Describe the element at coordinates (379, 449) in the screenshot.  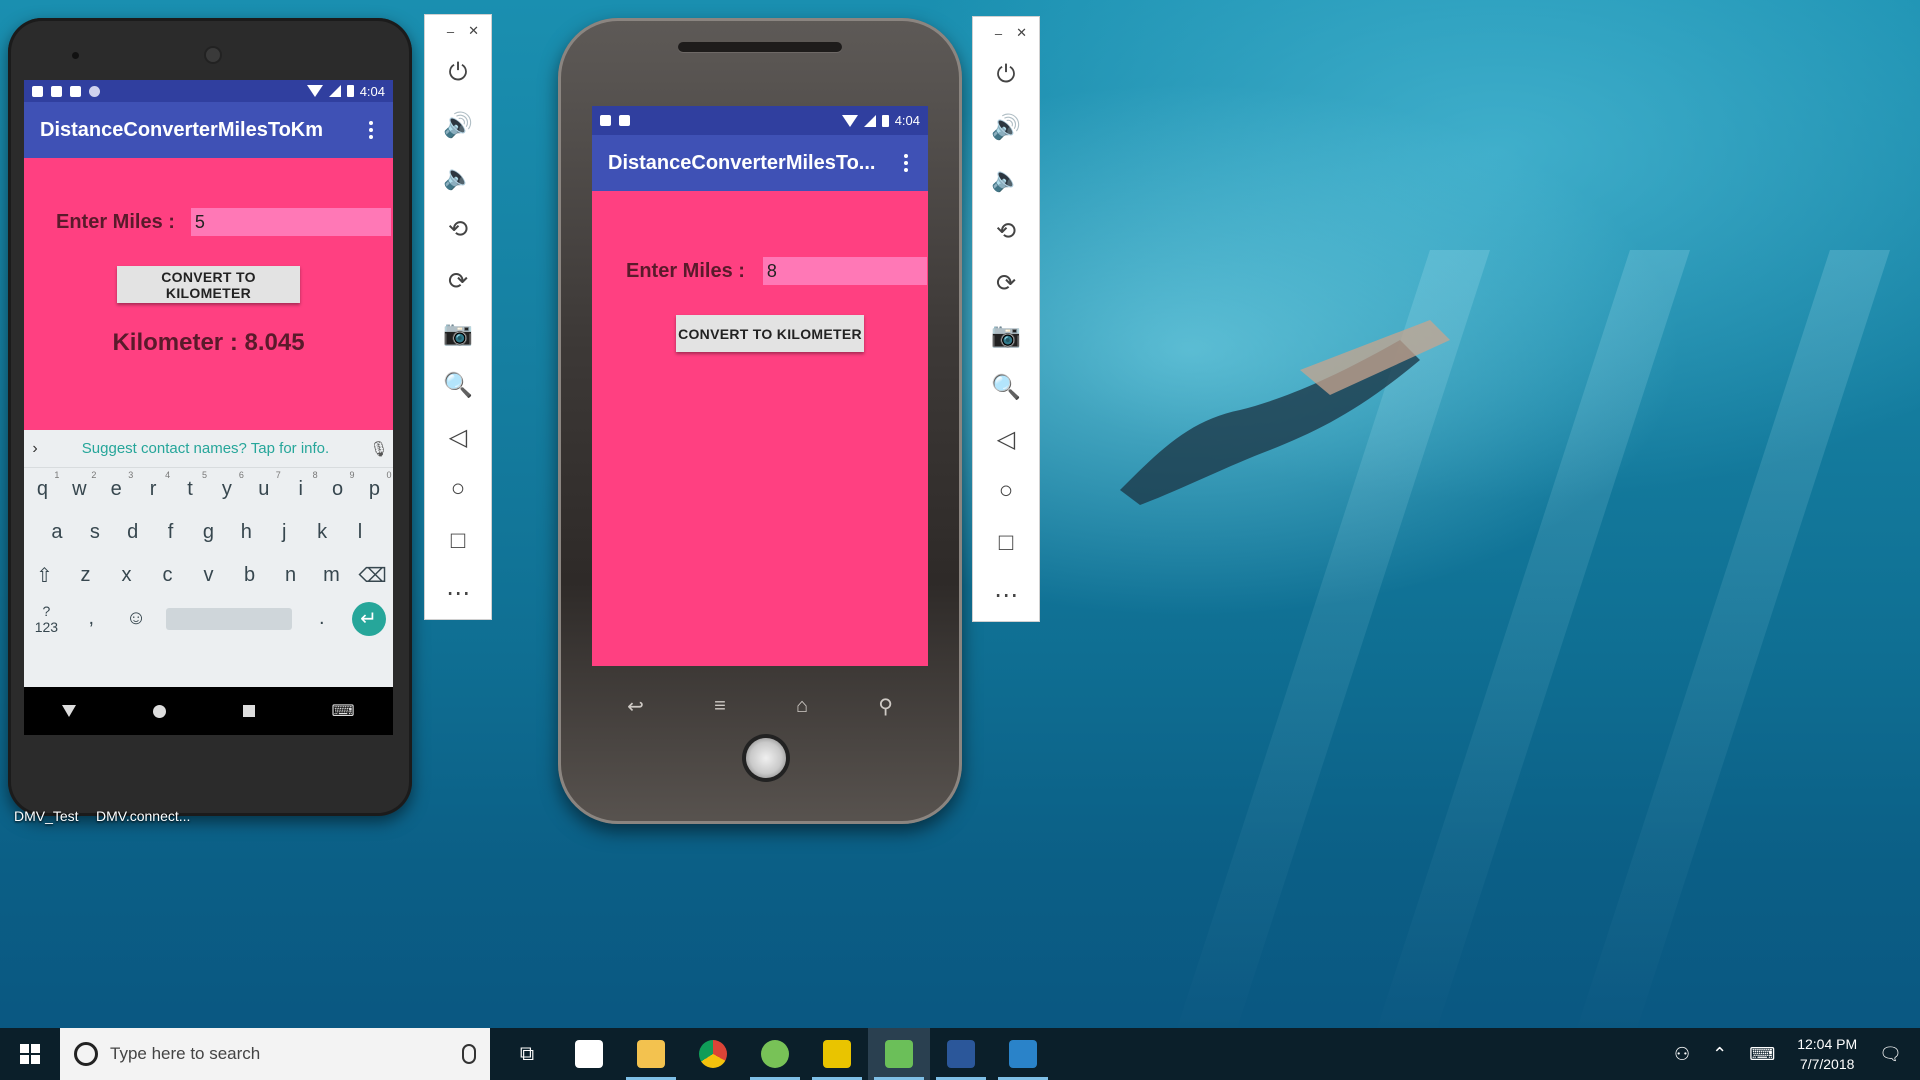
I see `microphone-icon: 🎙` at that location.